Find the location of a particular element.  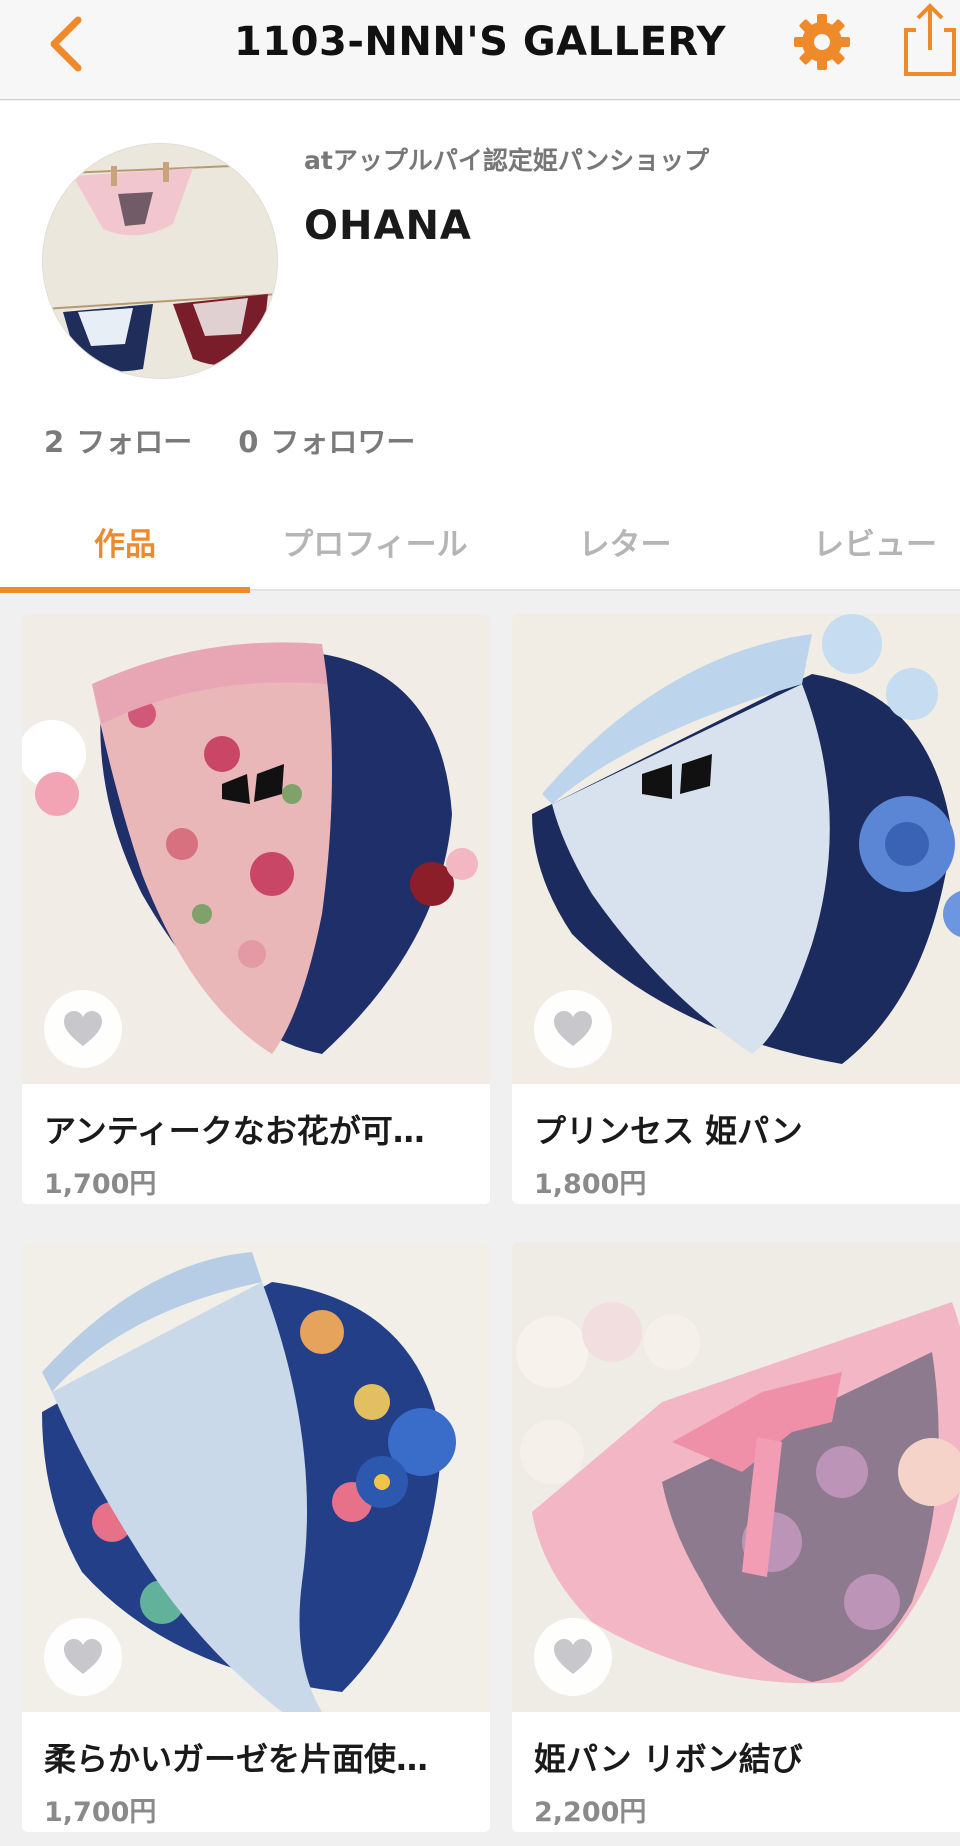

tab-letter: レター is located at coordinates (625, 541).